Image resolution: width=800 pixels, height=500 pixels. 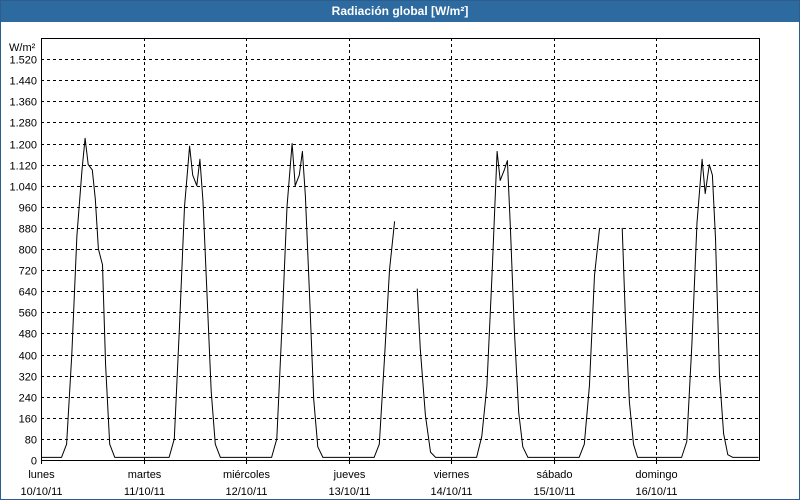 I want to click on y-axis-unit-label: W/m², so click(x=22, y=48).